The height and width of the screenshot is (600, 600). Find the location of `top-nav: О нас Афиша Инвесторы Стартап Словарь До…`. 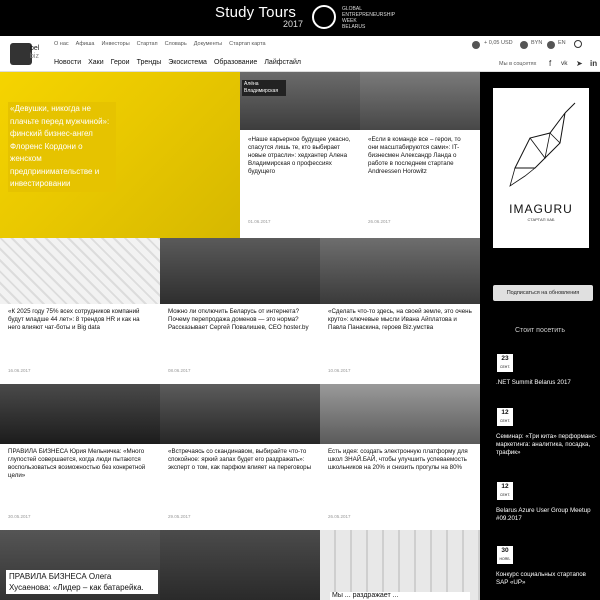

top-nav: О нас Афиша Инвесторы Стартап Словарь До… is located at coordinates (160, 44).